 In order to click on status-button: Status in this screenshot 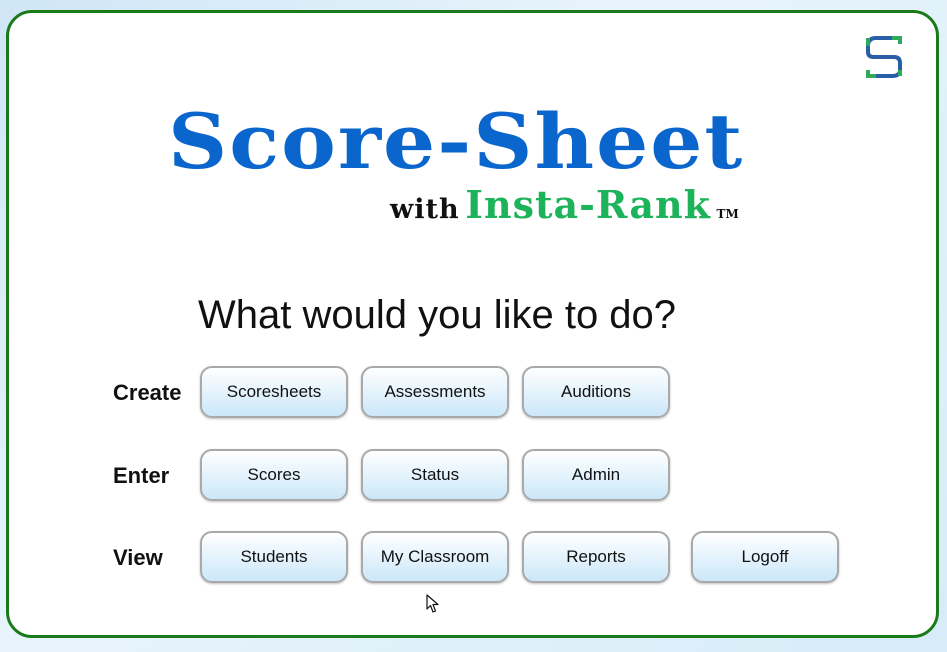, I will do `click(435, 475)`.